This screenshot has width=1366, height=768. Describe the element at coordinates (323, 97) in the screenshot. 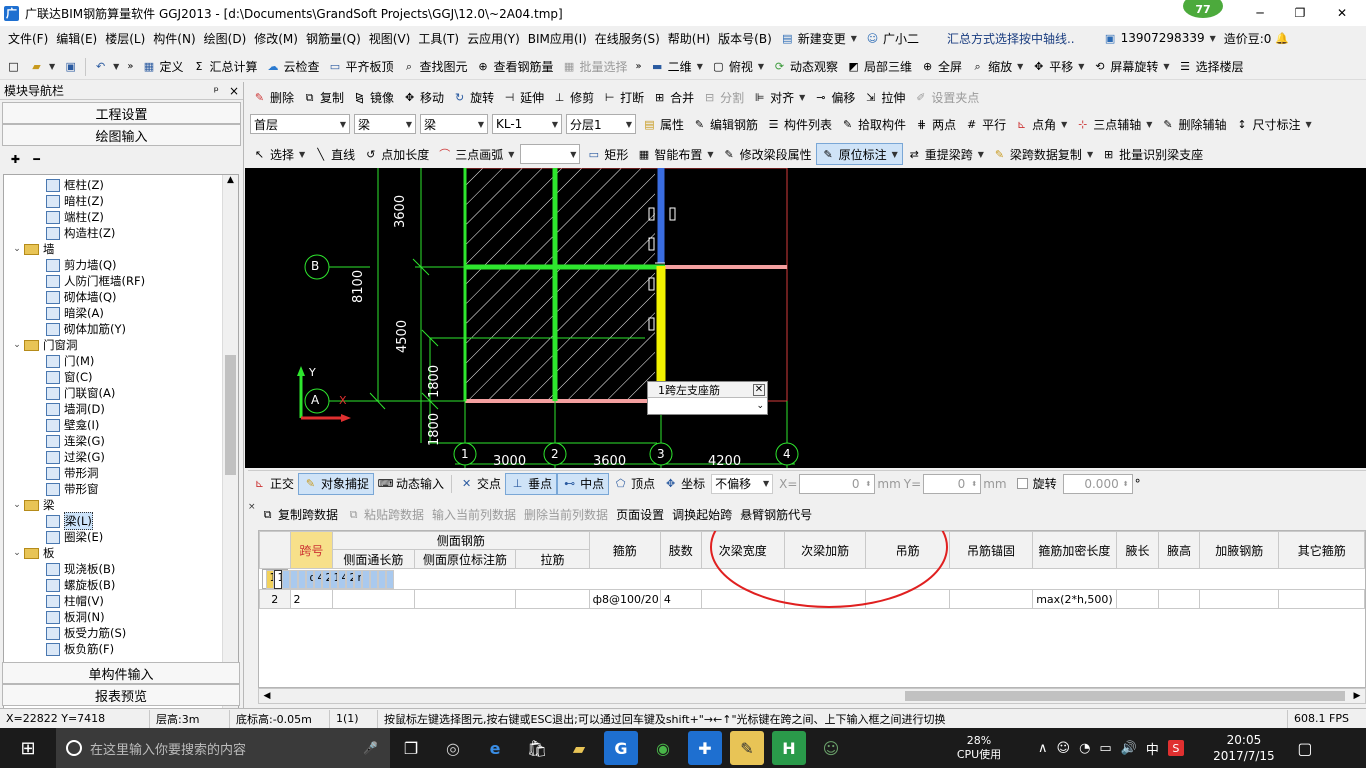

I see `copy-button: ⧉ 复制` at that location.